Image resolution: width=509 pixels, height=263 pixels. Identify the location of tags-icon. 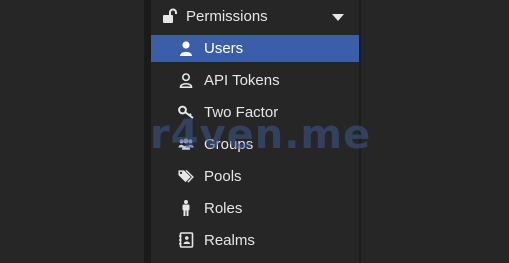
(186, 176).